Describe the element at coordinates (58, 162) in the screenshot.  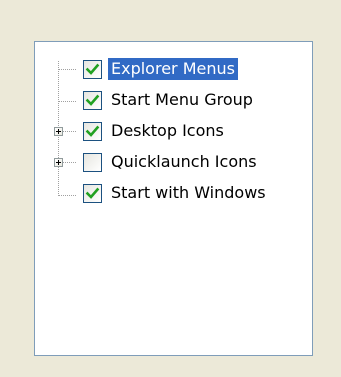
I see `expand-quicklaunch-icons-button` at that location.